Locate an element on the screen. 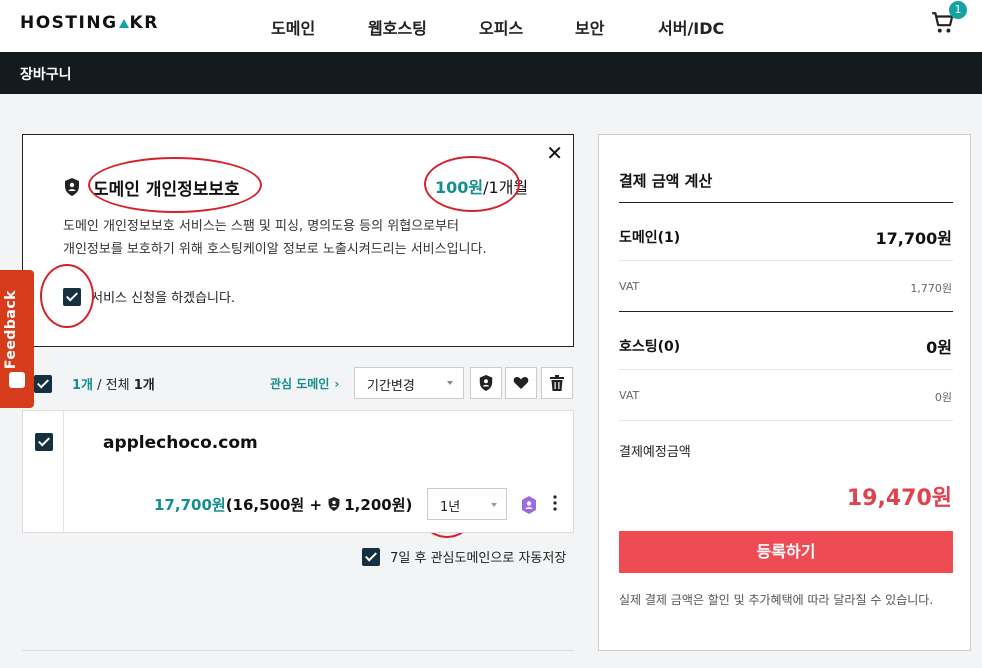 The width and height of the screenshot is (982, 668). payment-note: 실제 결제 금액은 할인 및 추가혜택에 따라 달라질 수 있습니다. is located at coordinates (776, 600).